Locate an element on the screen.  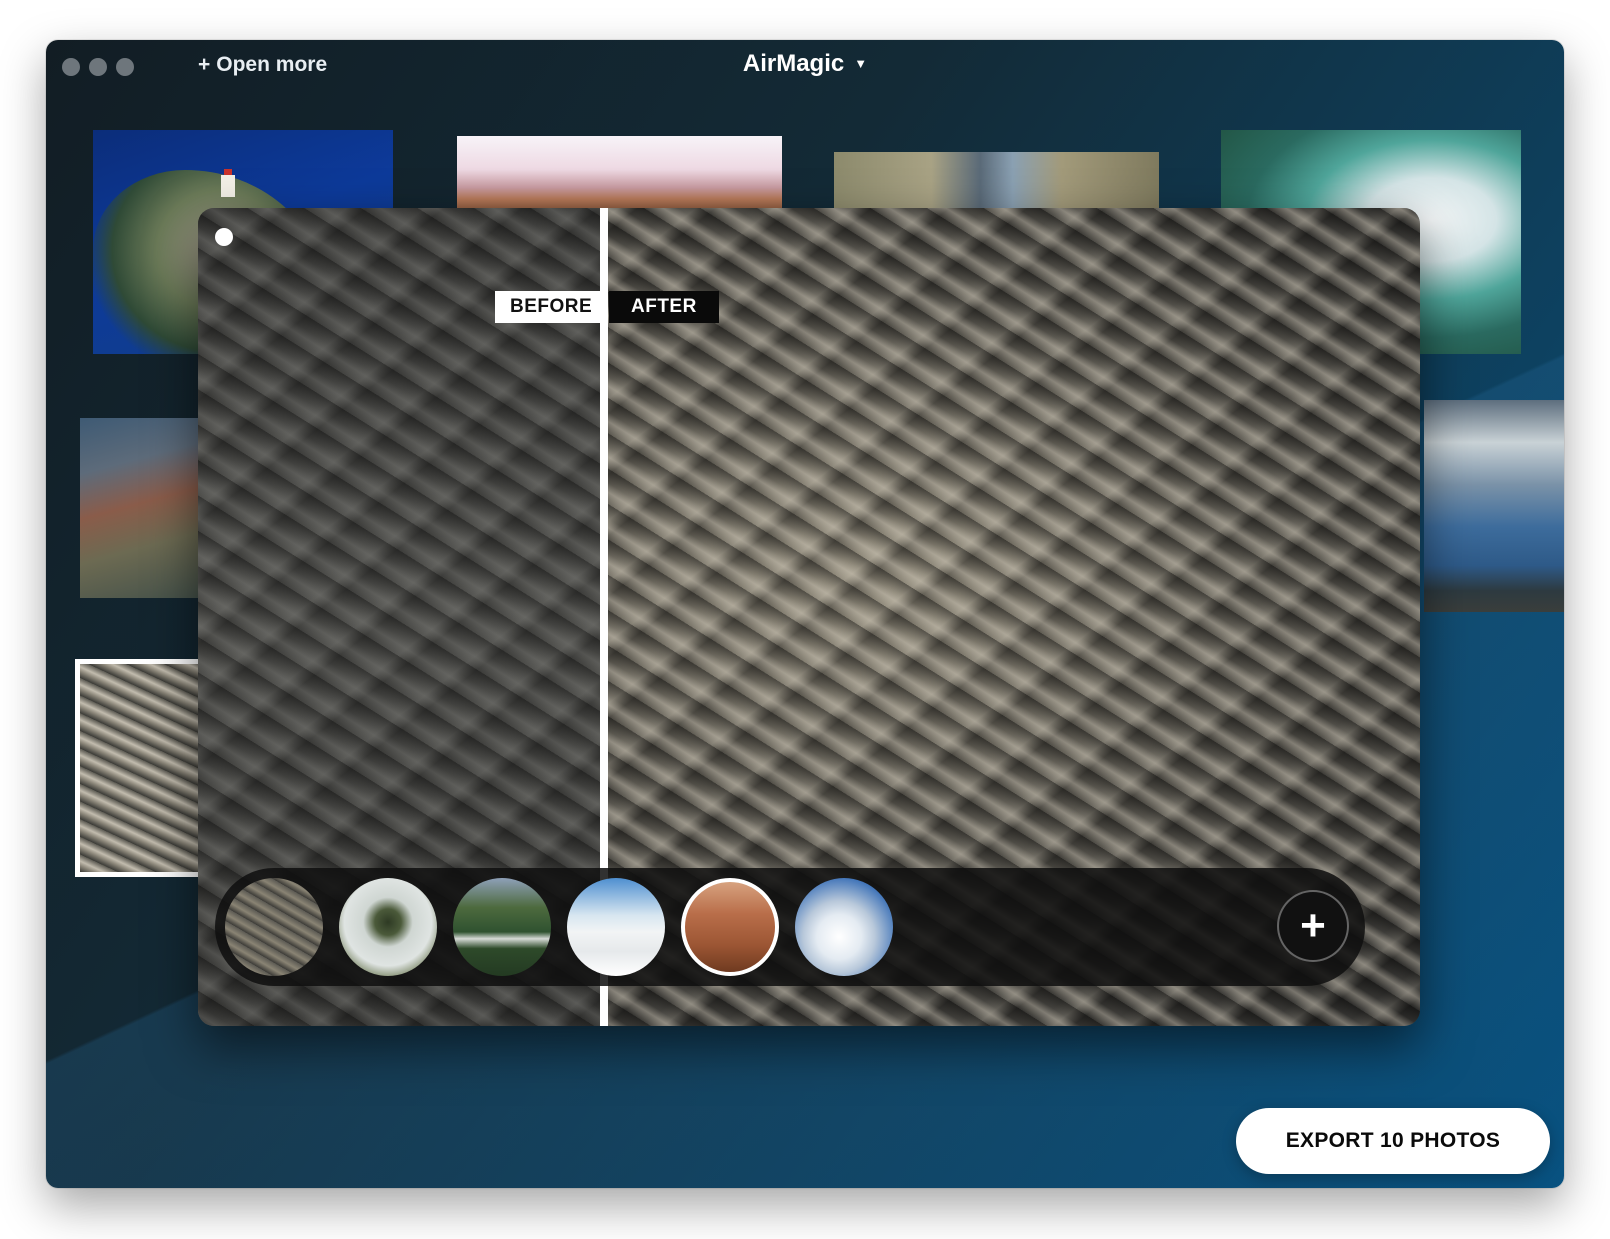
preset-desert-dunes-selected is located at coordinates (730, 927).